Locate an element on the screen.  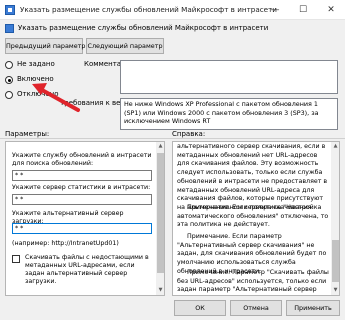
radio-label: Включено is located at coordinates (35, 79).